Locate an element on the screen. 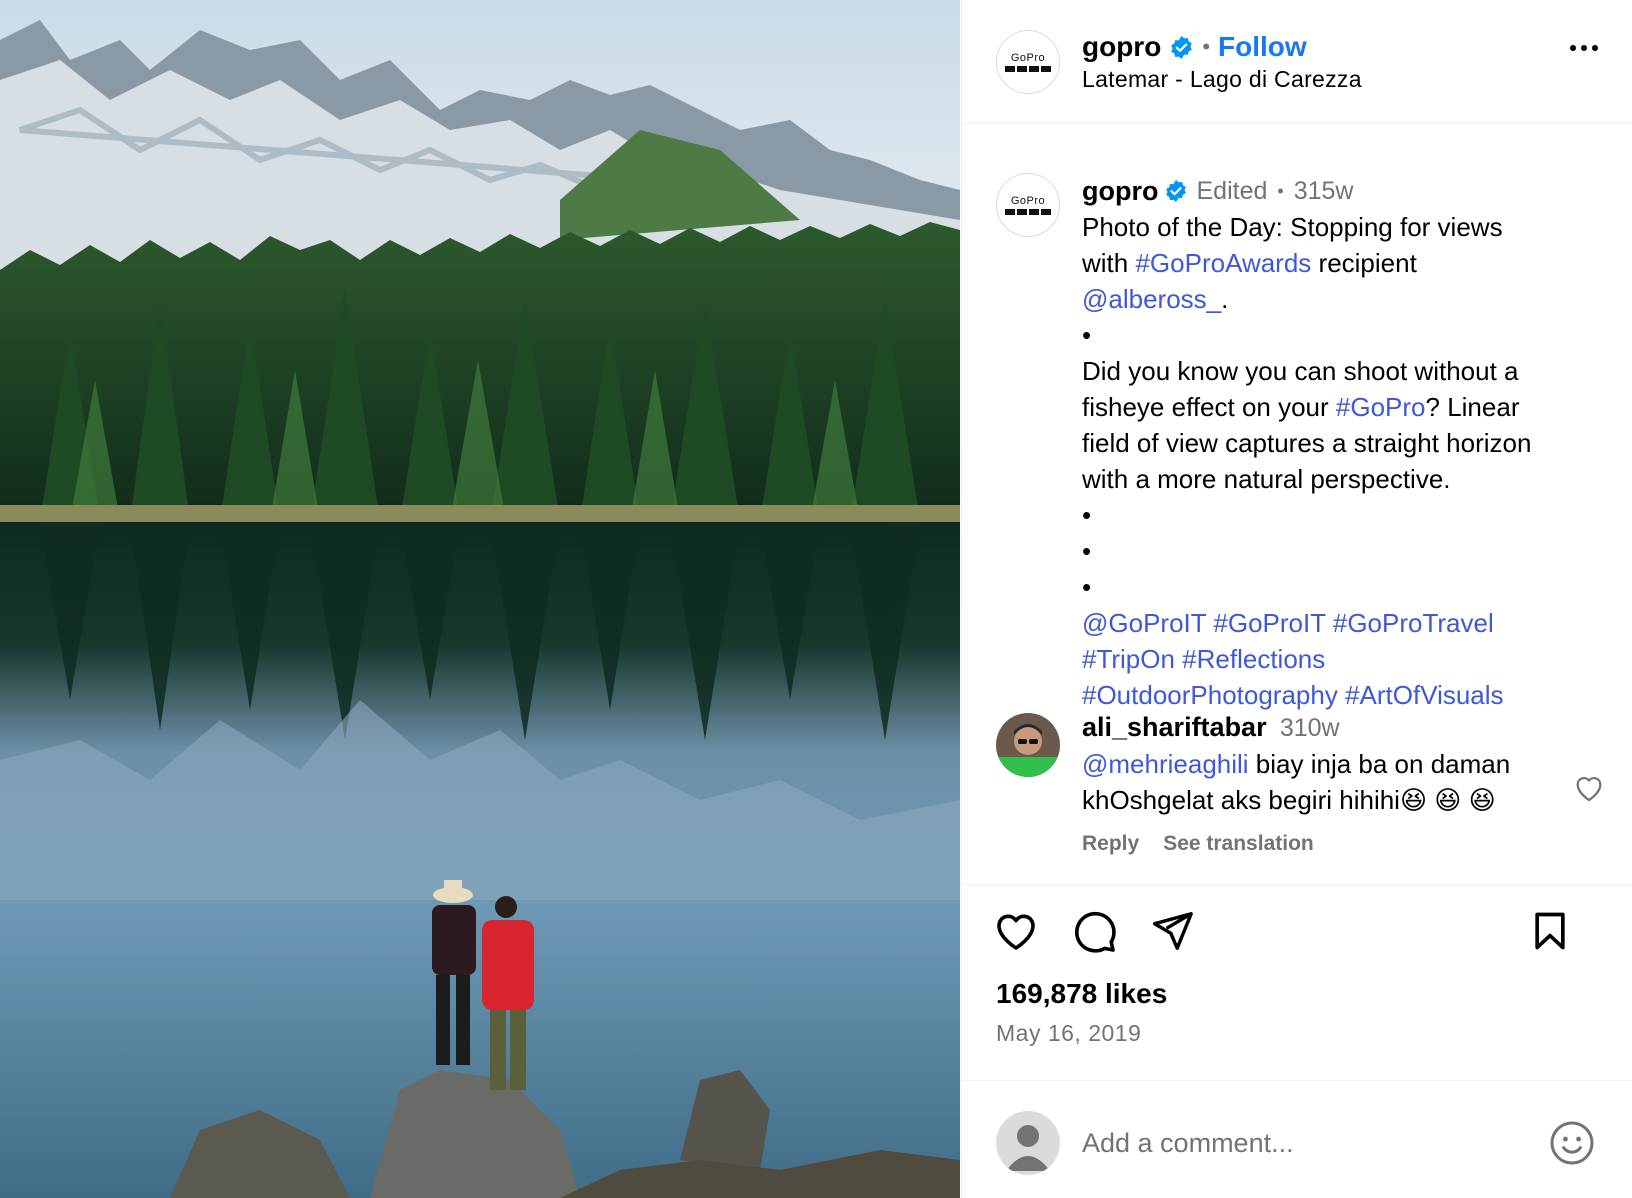  caption-line: Photo of the Day: Stopping for views is located at coordinates (1292, 227).